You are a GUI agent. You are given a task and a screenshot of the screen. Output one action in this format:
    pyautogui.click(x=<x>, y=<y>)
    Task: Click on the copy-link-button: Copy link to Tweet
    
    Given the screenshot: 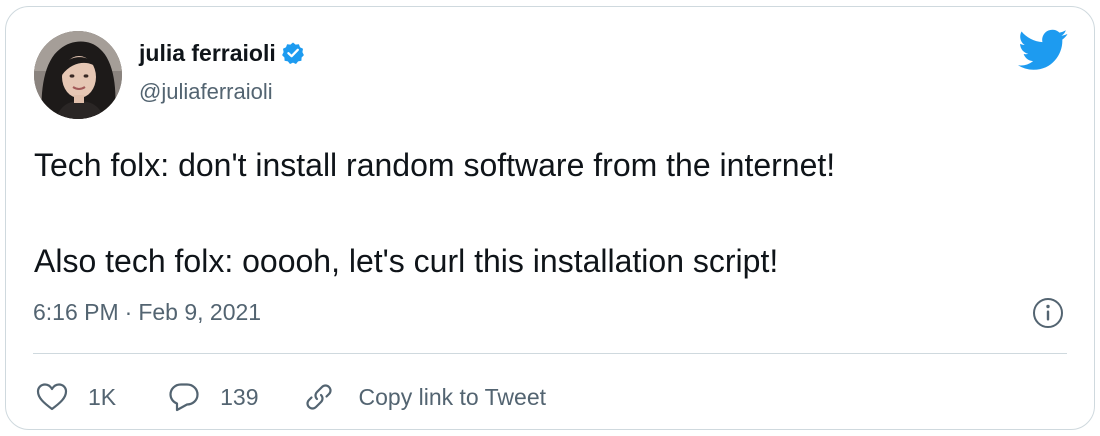 What is the action you would take?
    pyautogui.click(x=425, y=397)
    